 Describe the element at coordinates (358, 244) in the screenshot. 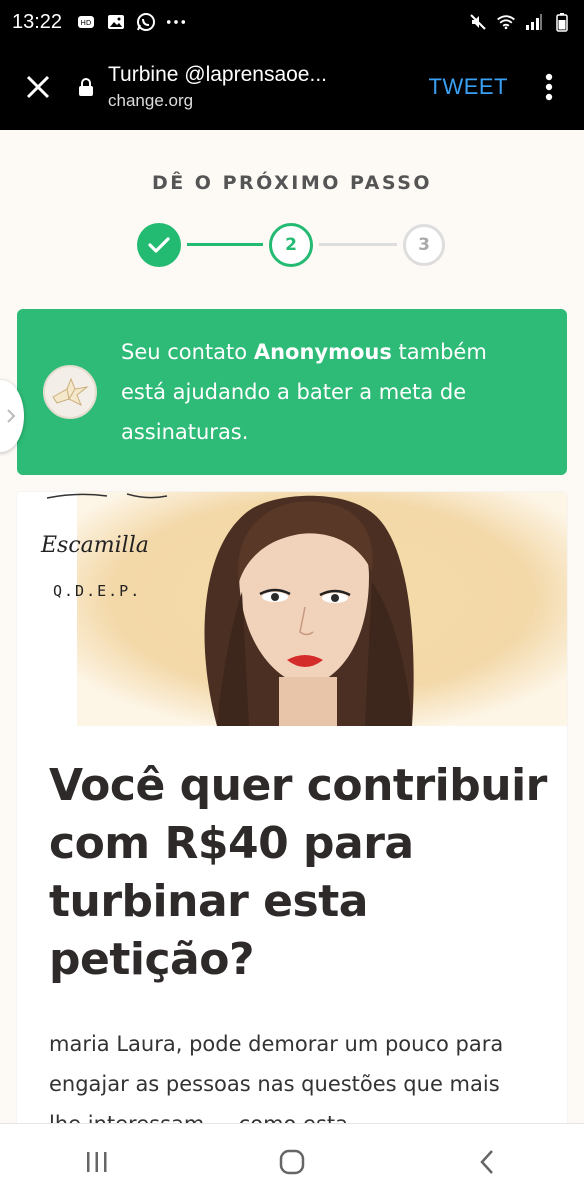

I see `step-connector-pending` at that location.